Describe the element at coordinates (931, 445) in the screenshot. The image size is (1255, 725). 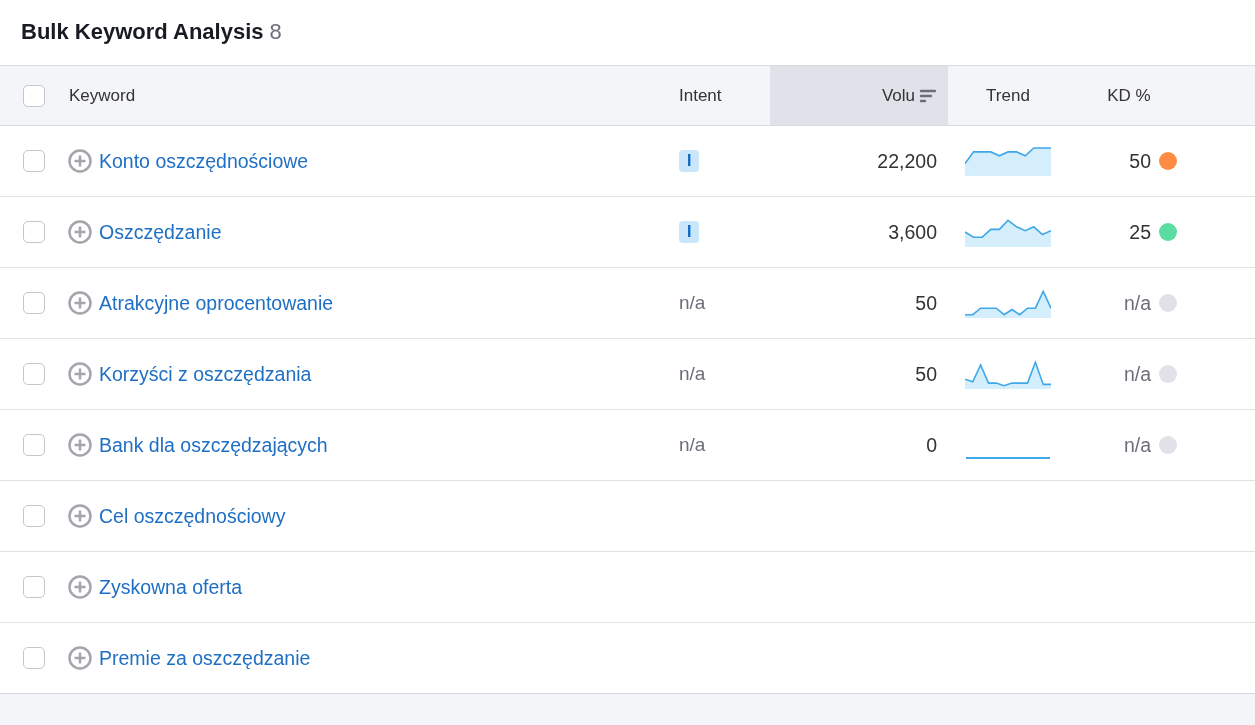
I see `volume-value: 0` at that location.